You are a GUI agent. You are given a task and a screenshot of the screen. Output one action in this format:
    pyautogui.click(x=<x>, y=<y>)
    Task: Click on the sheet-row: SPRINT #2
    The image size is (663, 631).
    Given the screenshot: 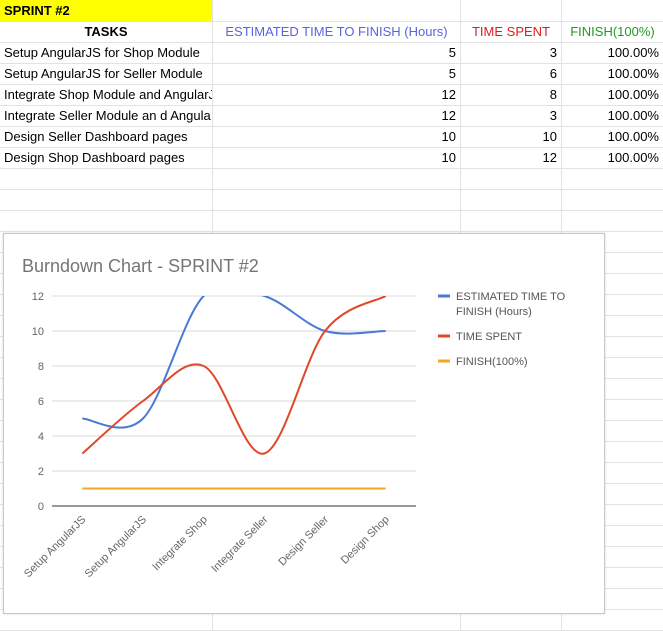 What is the action you would take?
    pyautogui.click(x=331, y=11)
    